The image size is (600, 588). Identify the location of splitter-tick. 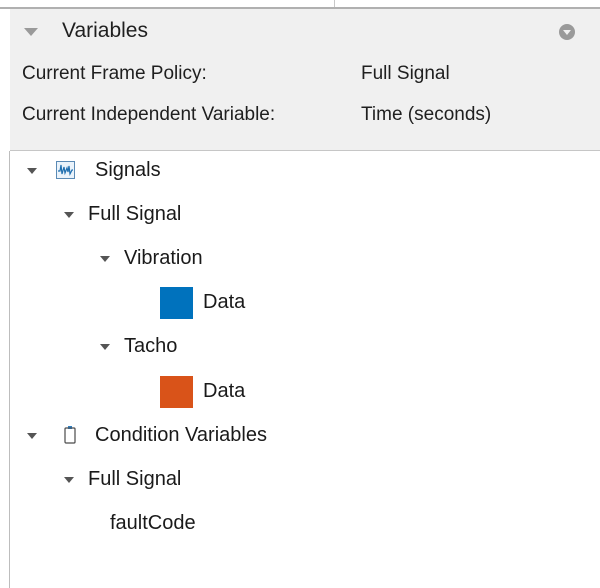
(334, 3).